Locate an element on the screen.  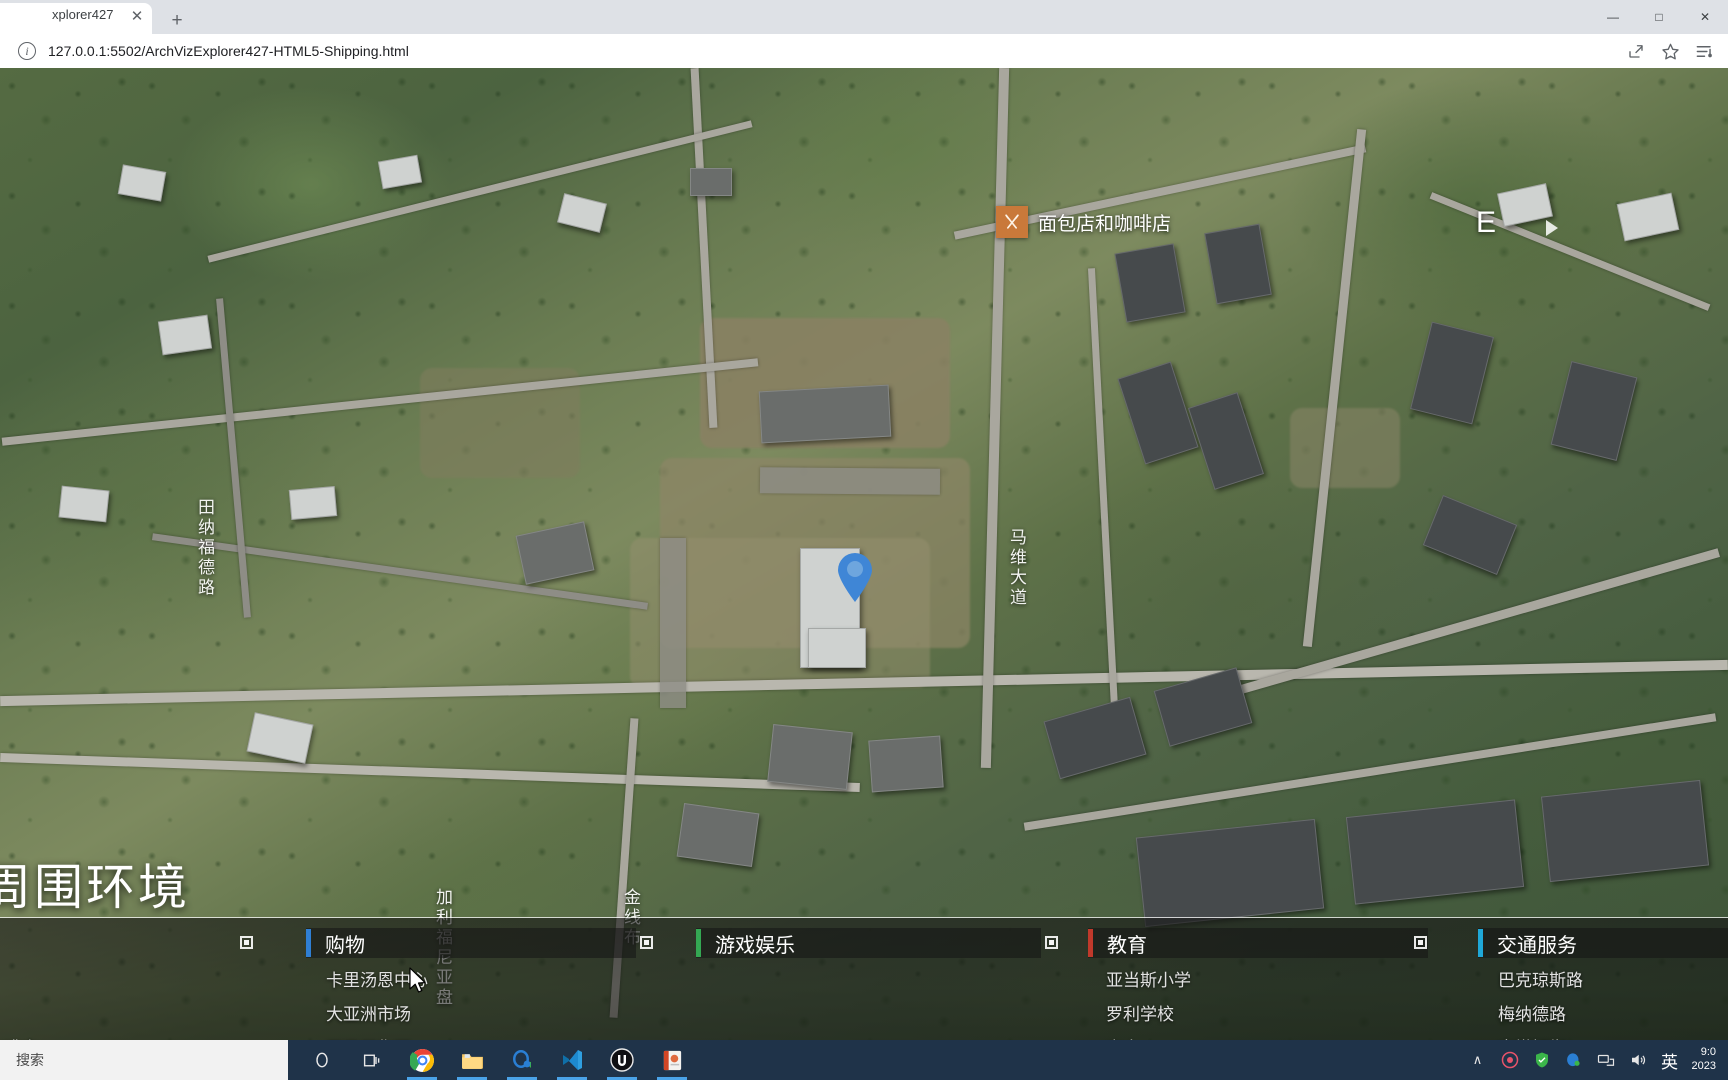
list-item: 梅纳德路 is located at coordinates (1540, 1012).